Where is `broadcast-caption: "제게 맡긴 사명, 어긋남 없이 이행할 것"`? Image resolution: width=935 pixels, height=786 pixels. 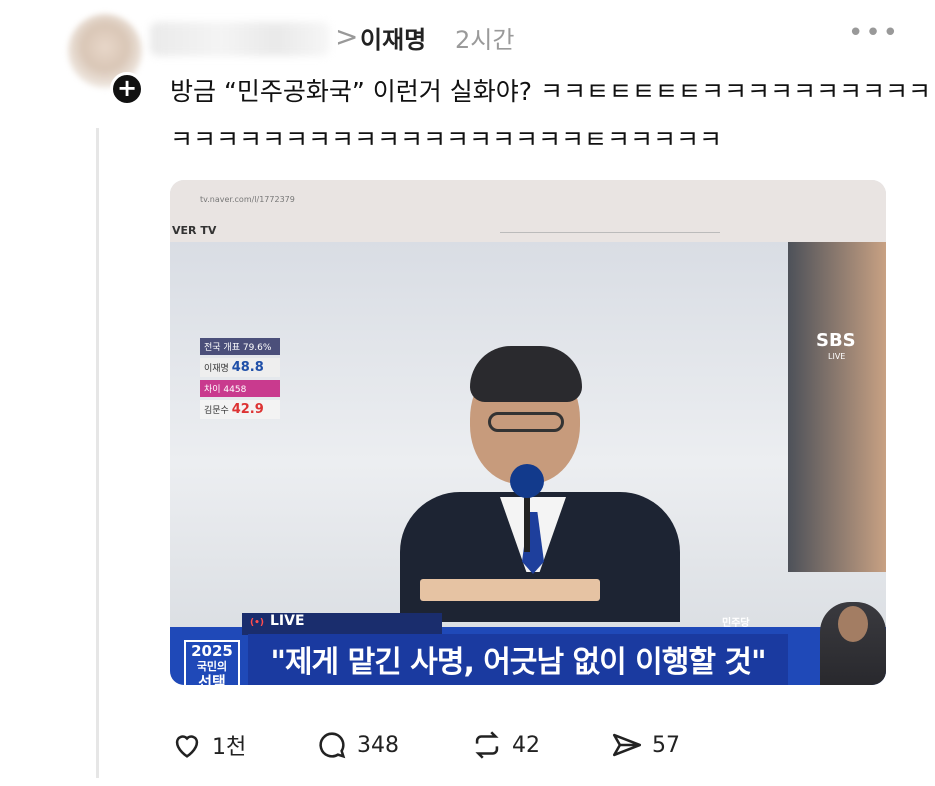 broadcast-caption: "제게 맡긴 사명, 어긋남 없이 이행할 것" is located at coordinates (518, 659).